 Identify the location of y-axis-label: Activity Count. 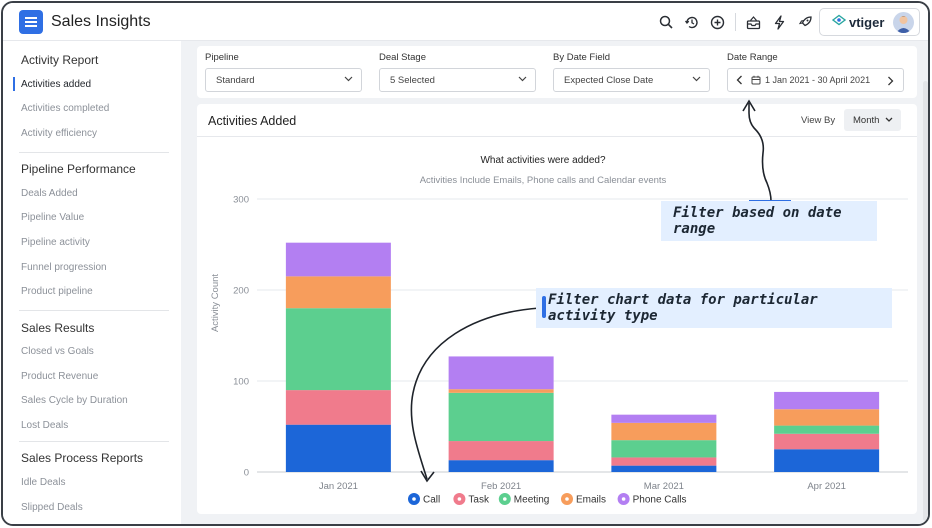
(215, 303).